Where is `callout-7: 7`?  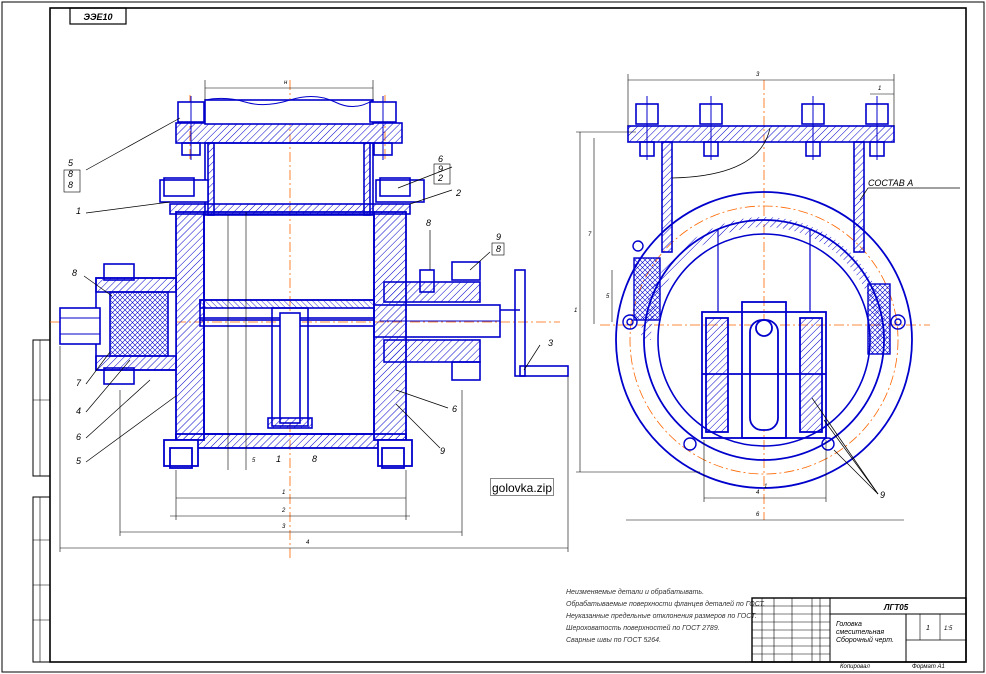 callout-7: 7 is located at coordinates (79, 383).